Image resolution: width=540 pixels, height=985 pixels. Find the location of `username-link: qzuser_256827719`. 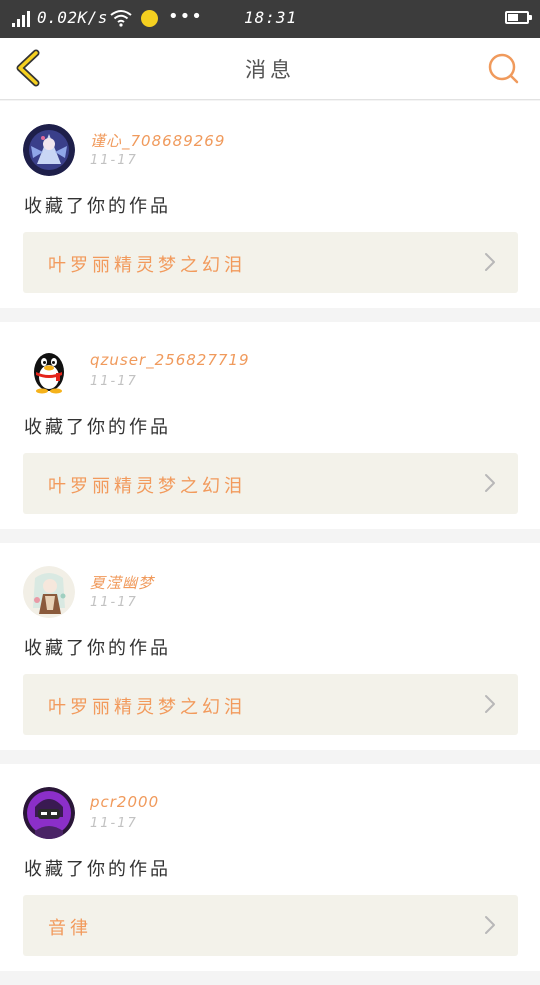

username-link: qzuser_256827719 is located at coordinates (170, 360).